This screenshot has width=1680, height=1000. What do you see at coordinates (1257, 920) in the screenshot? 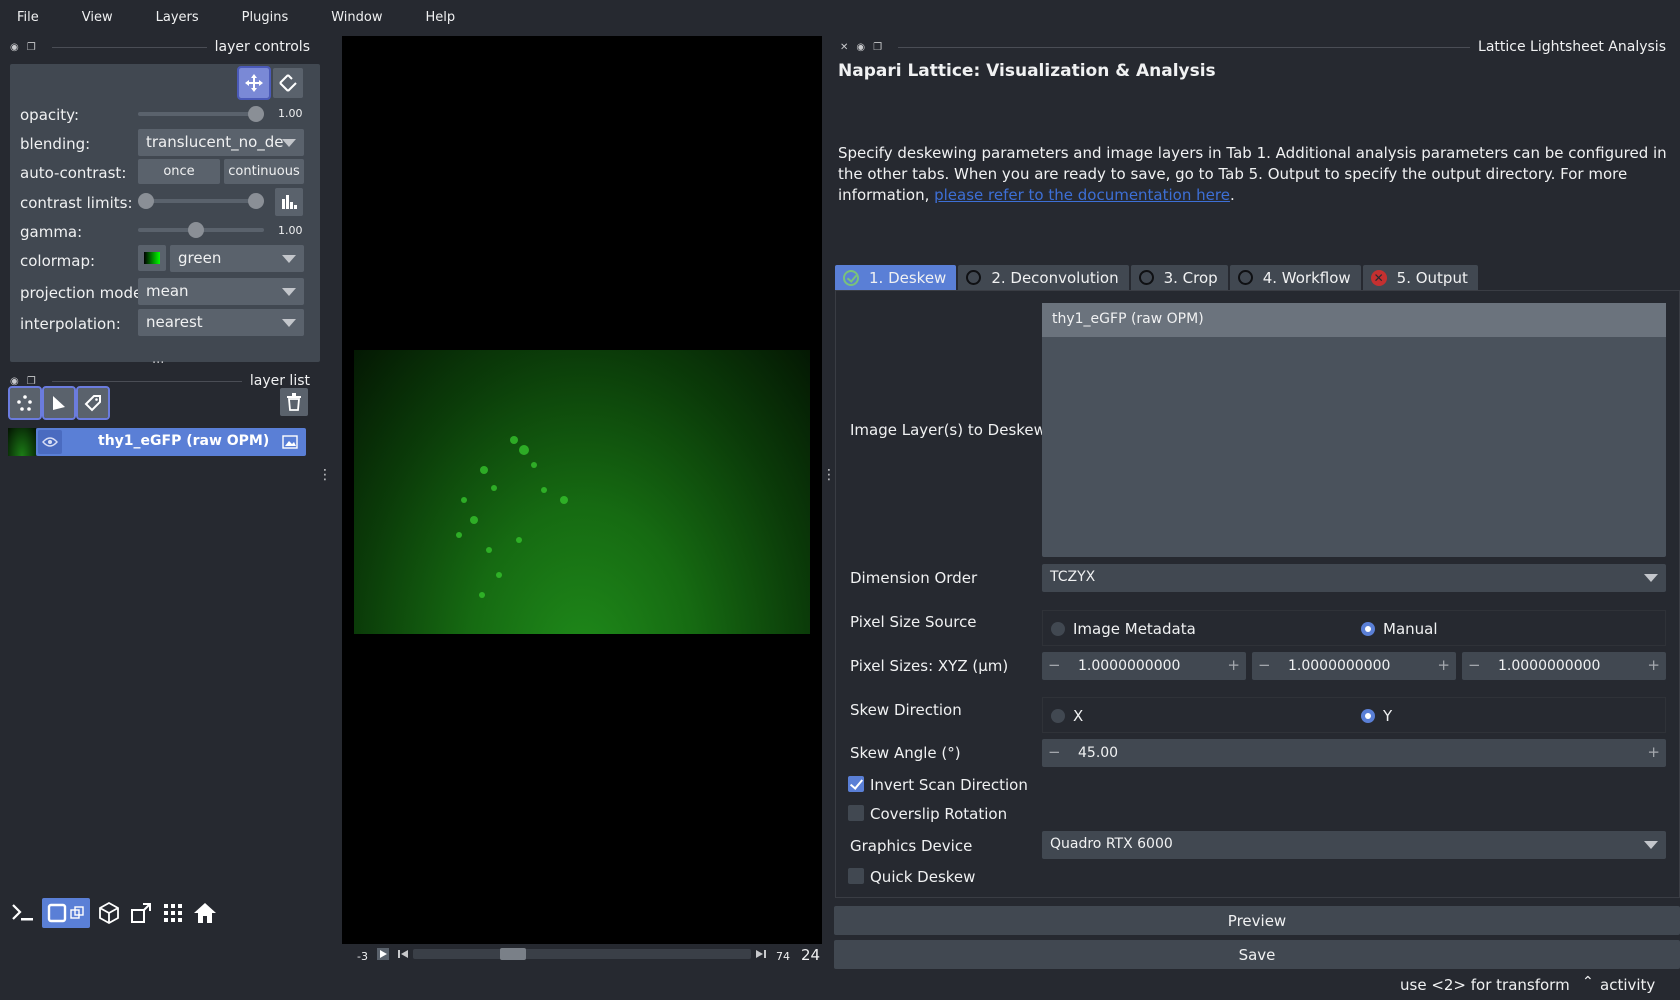
I see `preview-button: Preview` at bounding box center [1257, 920].